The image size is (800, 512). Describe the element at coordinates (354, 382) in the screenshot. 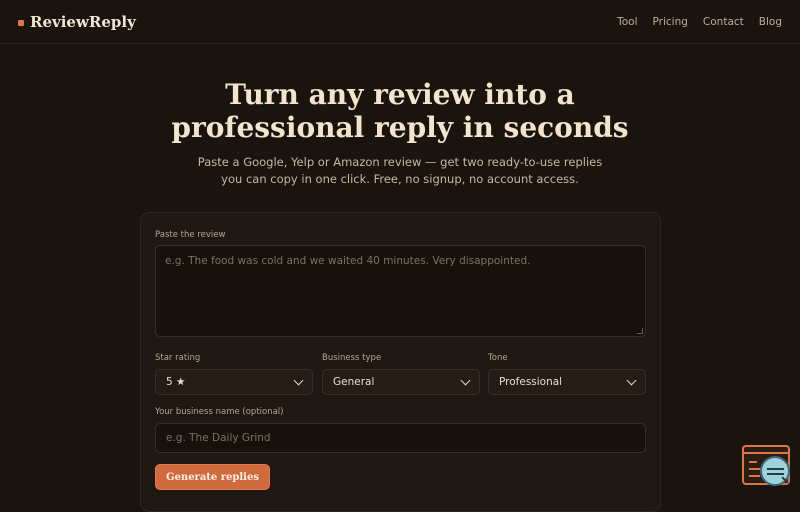

I see `business-type-value: General` at that location.